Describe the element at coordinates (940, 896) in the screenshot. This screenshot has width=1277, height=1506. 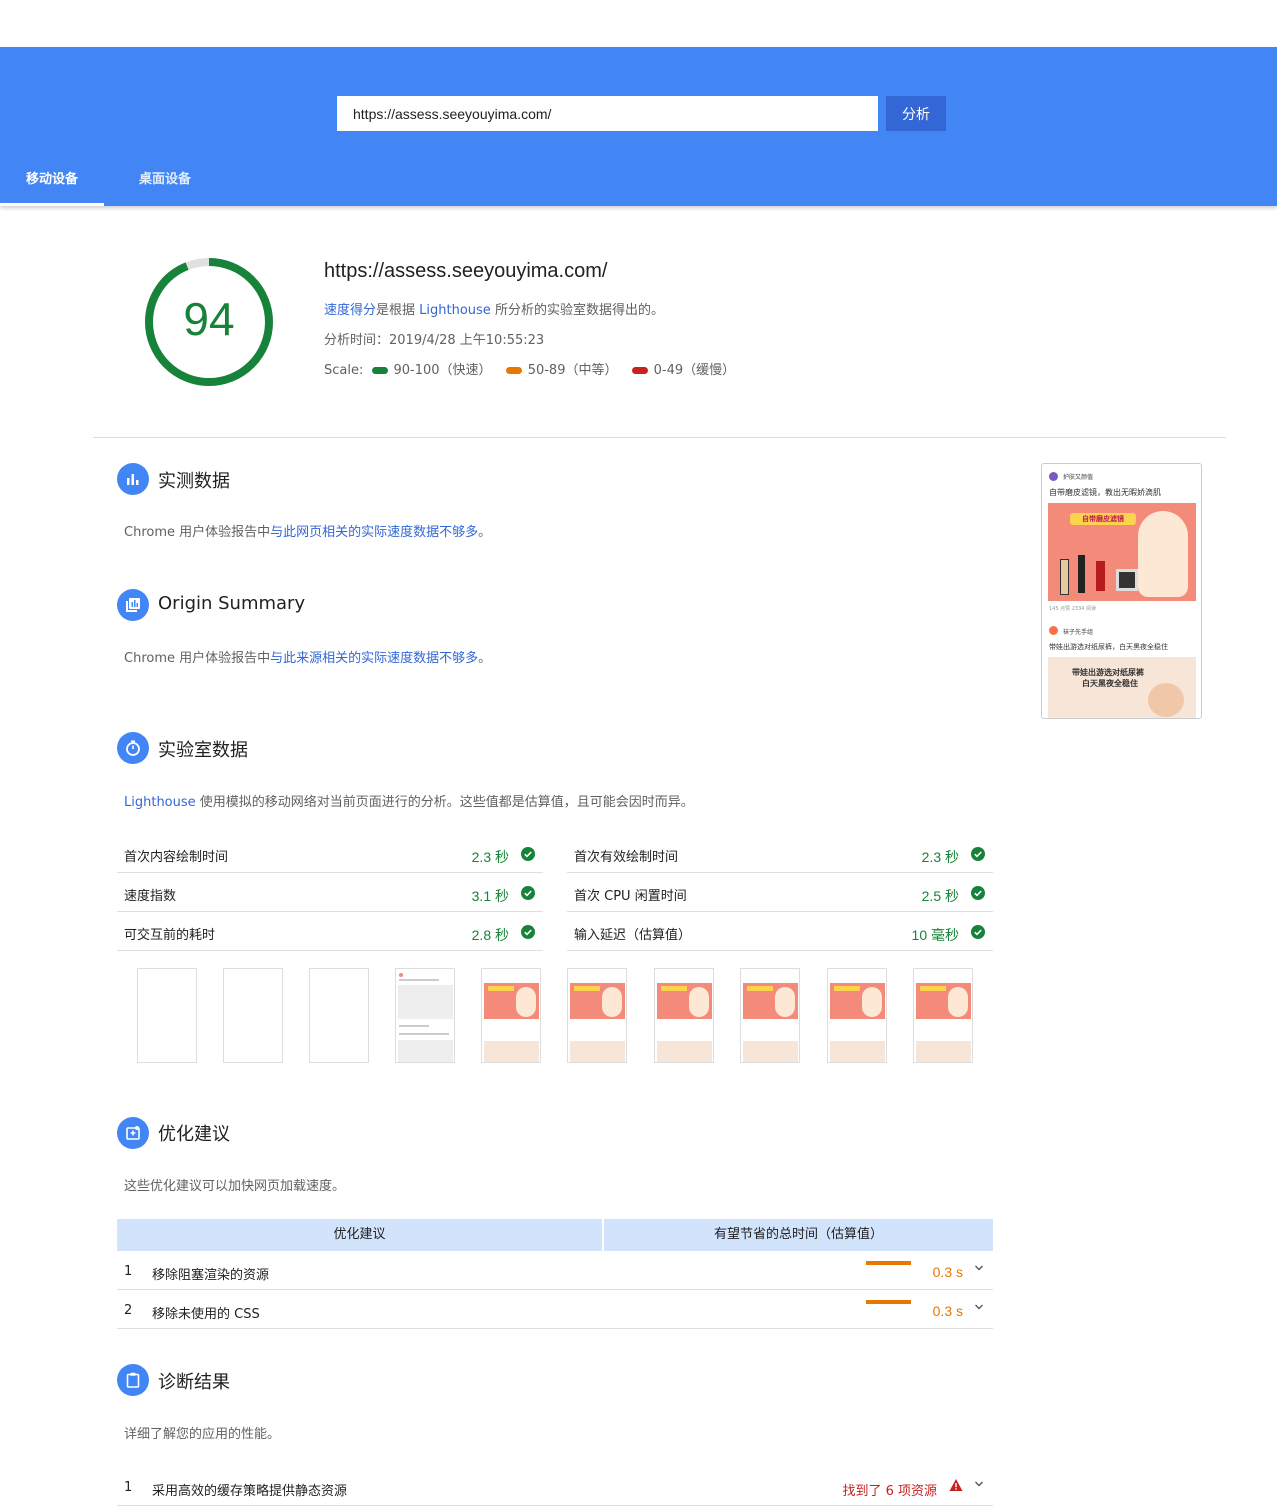
I see `metric-value: 2.5 秒` at that location.